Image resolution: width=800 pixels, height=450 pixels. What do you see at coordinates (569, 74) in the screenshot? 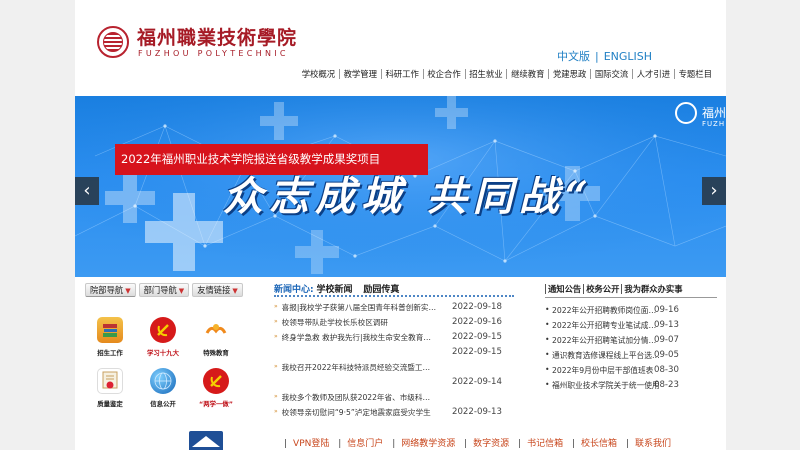
I see `nav-item-party-building: 党建思政` at bounding box center [569, 74].